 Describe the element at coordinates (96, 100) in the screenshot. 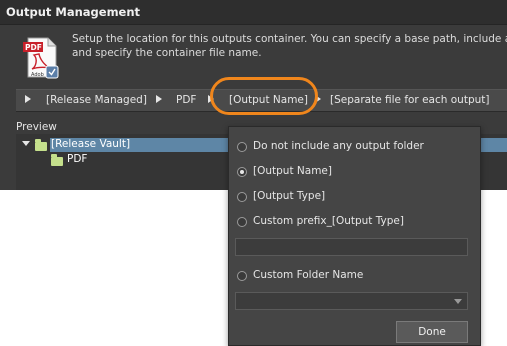

I see `breadcrumb-item-release-managed: [Release Managed]` at that location.